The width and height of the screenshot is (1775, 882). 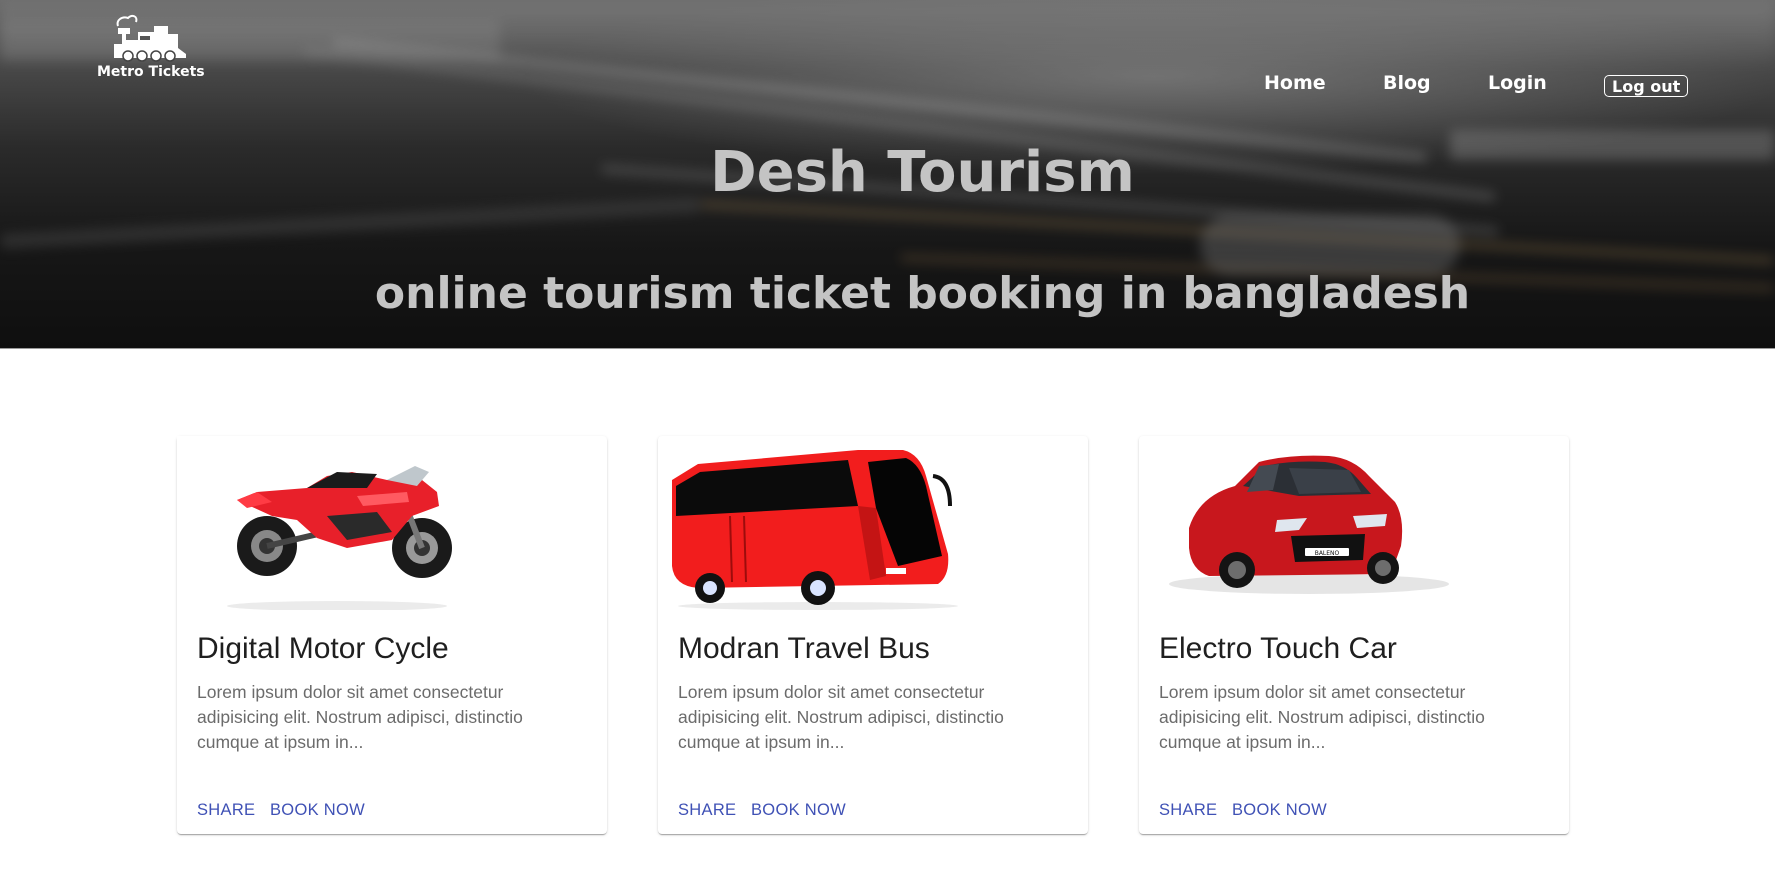 I want to click on bus-image, so click(x=873, y=523).